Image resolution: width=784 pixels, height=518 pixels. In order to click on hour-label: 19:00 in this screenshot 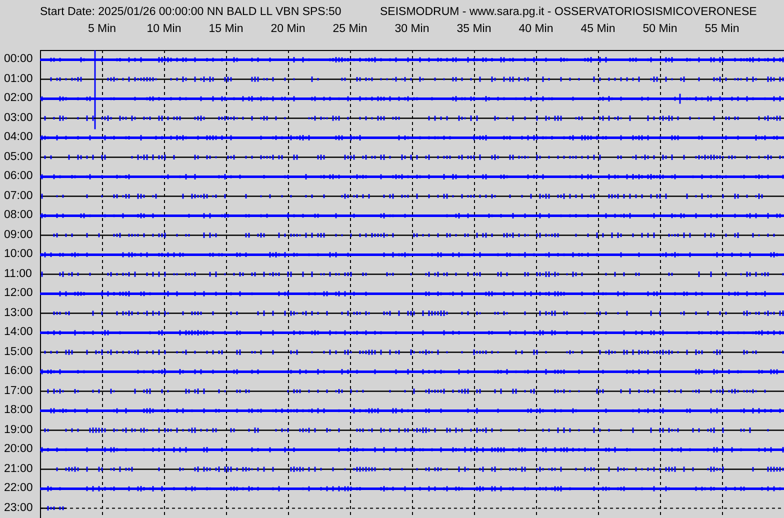, I will do `click(18, 430)`.